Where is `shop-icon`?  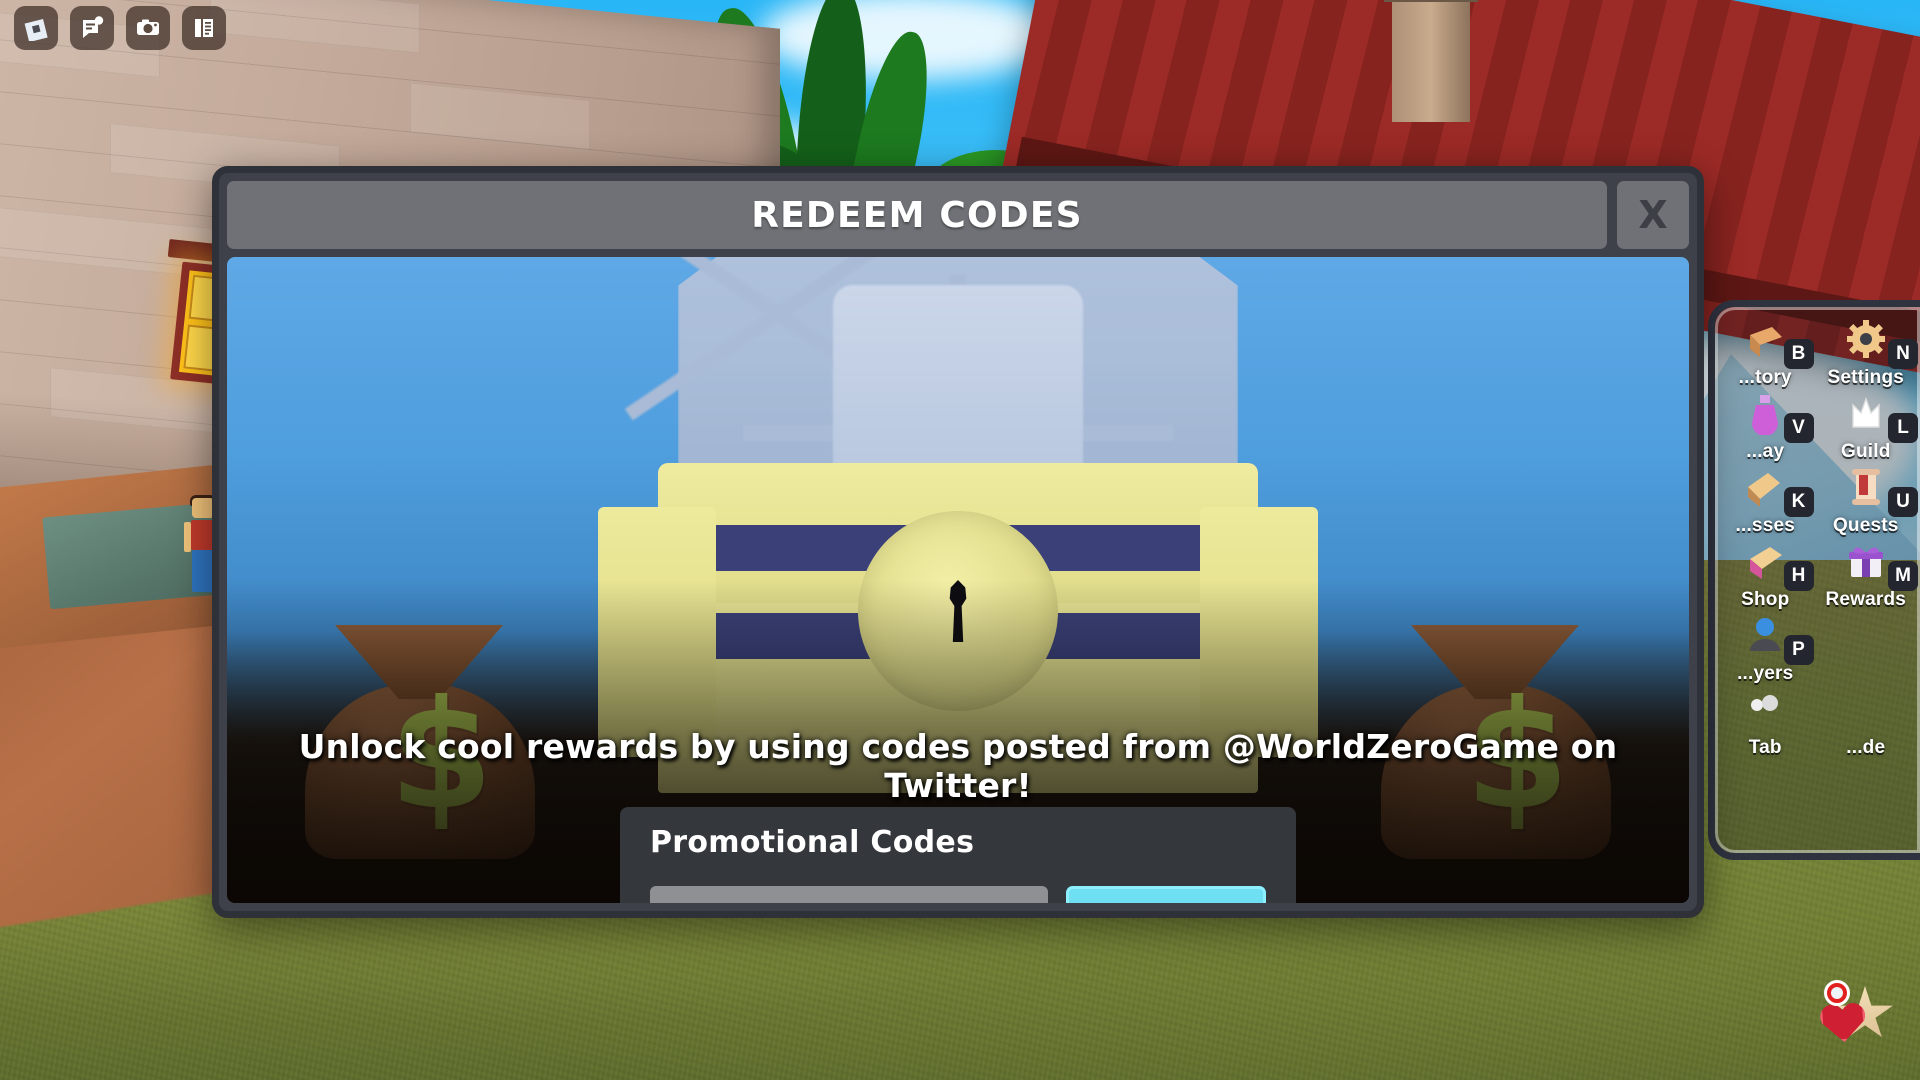
shop-icon is located at coordinates (1765, 562).